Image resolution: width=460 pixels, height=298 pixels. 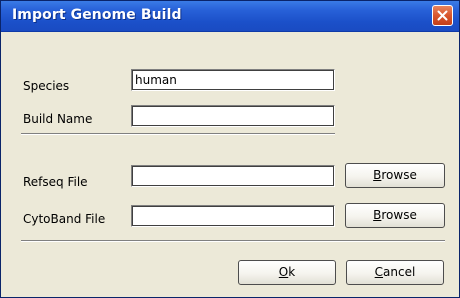 What do you see at coordinates (395, 215) in the screenshot?
I see `browse-cytoband-button: Browse` at bounding box center [395, 215].